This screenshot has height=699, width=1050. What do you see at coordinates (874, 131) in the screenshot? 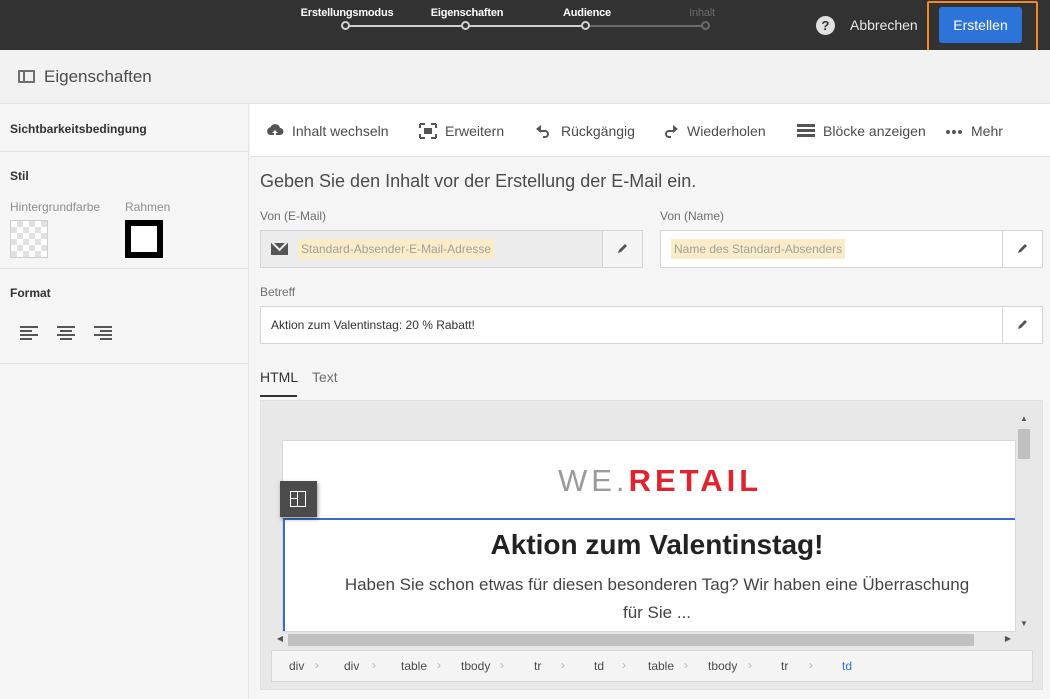
I see `tool-label: Blöcke anzeigen` at bounding box center [874, 131].